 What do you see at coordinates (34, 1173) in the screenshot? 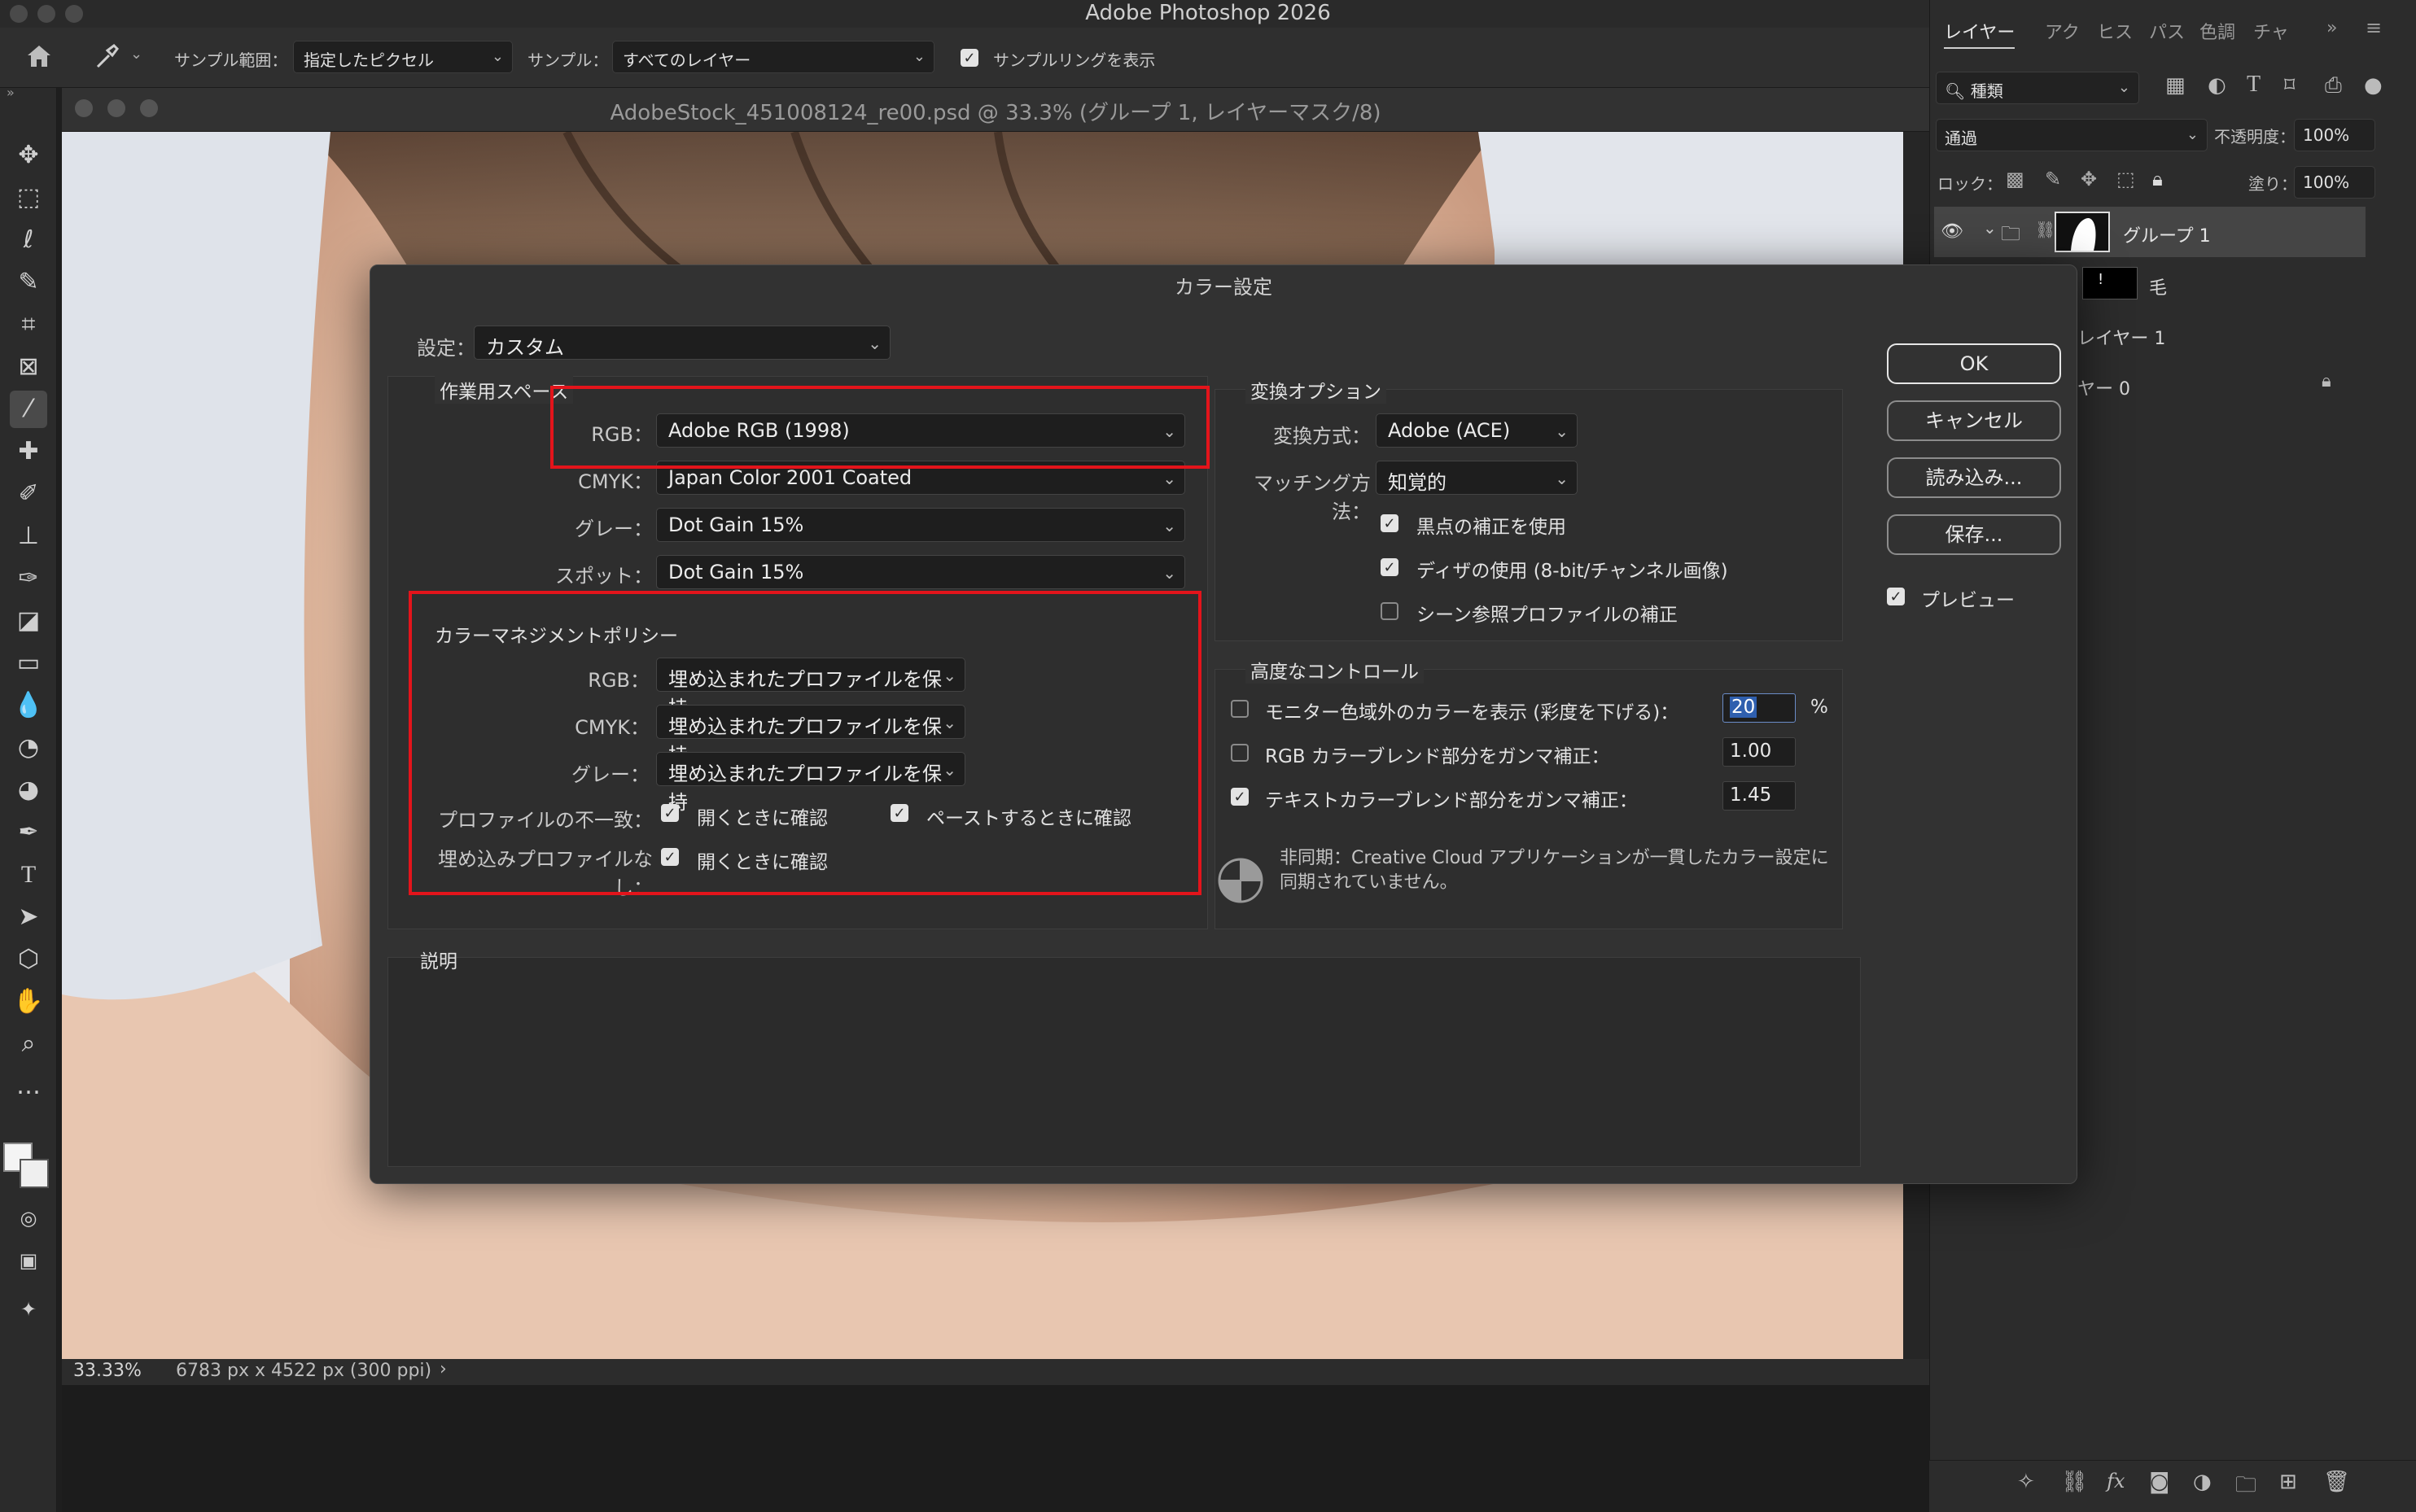
I see `background-color-swatch` at bounding box center [34, 1173].